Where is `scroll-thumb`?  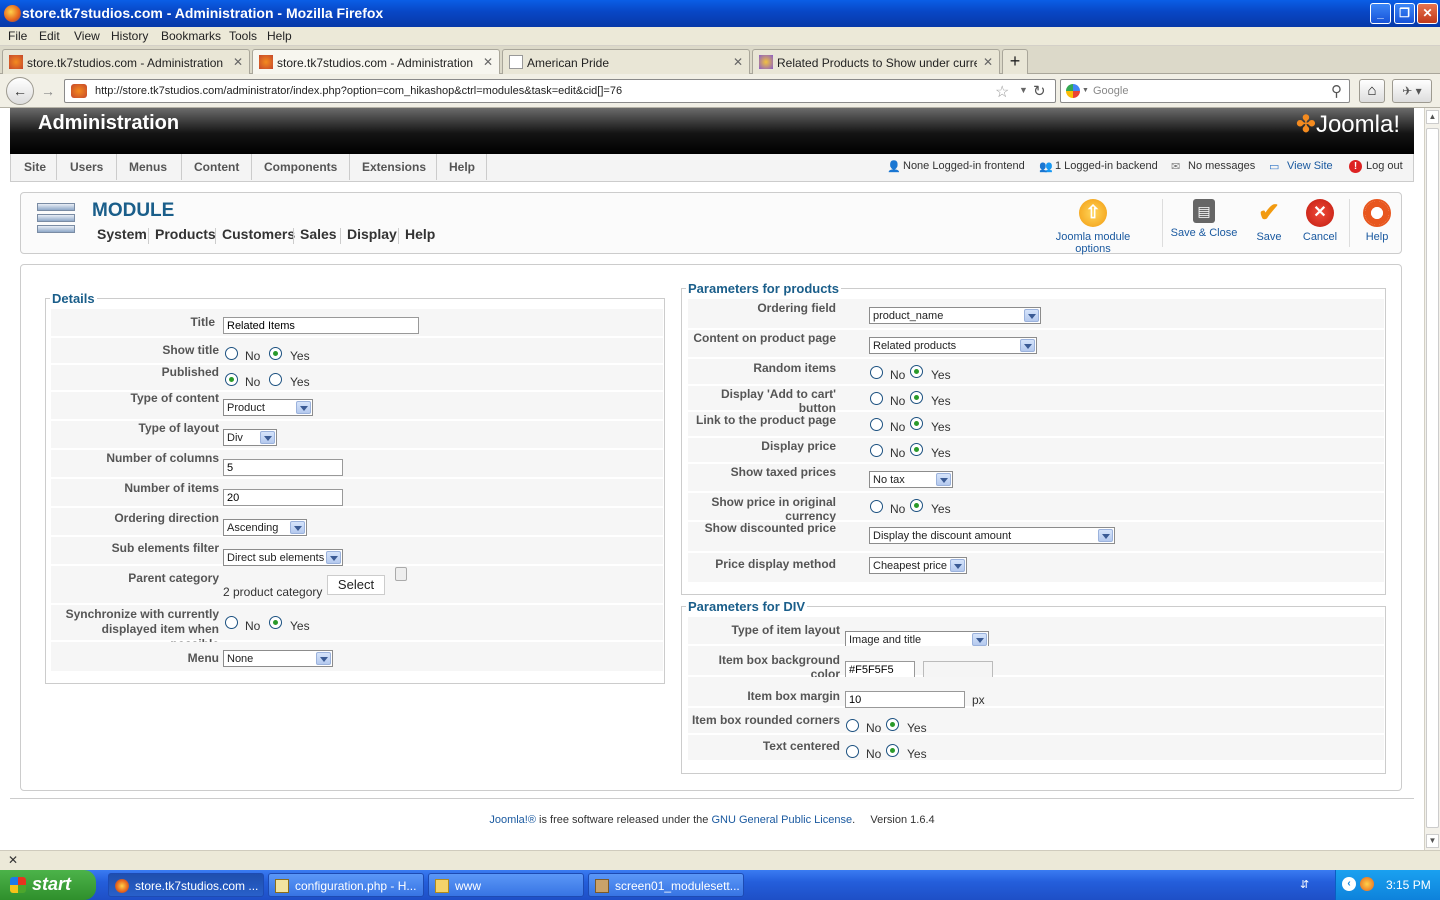
scroll-thumb is located at coordinates (1432, 478).